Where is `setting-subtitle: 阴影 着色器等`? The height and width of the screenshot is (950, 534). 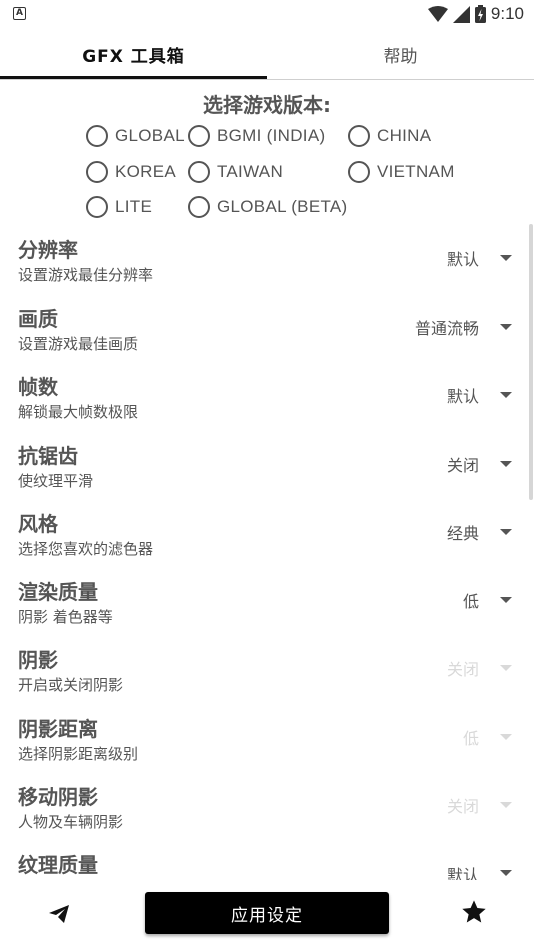
setting-subtitle: 阴影 着色器等 is located at coordinates (65, 617).